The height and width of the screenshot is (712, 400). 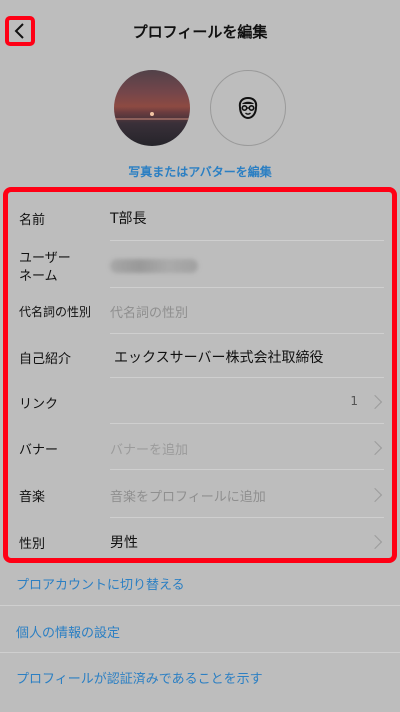 I want to click on header: プロフィールを編集, so click(x=200, y=31).